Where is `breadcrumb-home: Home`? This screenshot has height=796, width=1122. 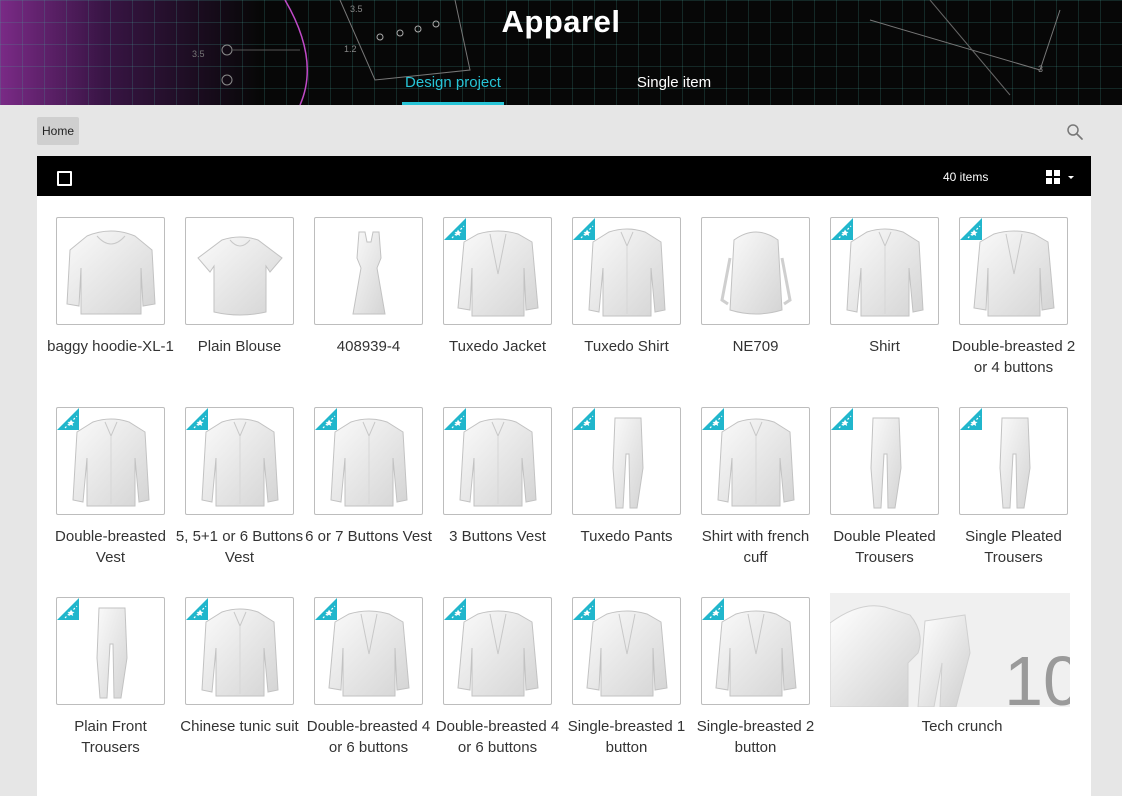 breadcrumb-home: Home is located at coordinates (58, 131).